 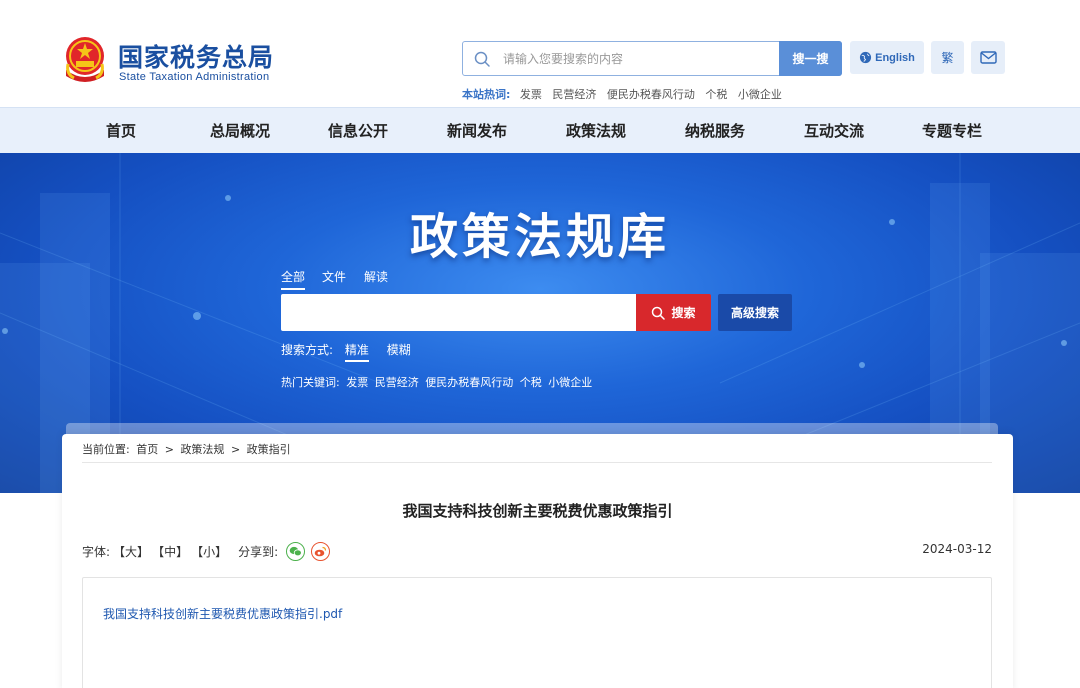 I want to click on breadcrumb-guide: 政策指引, so click(x=269, y=449).